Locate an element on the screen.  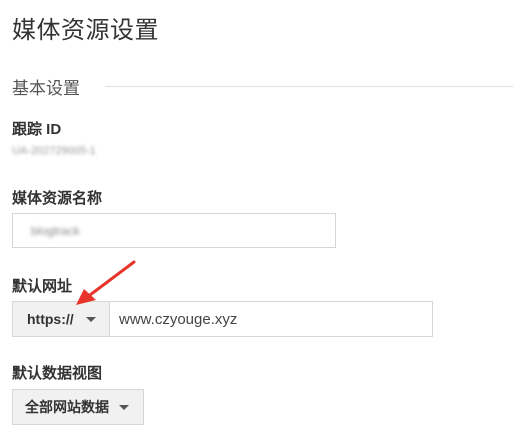
default-view-select: 全部网站数据 is located at coordinates (78, 407).